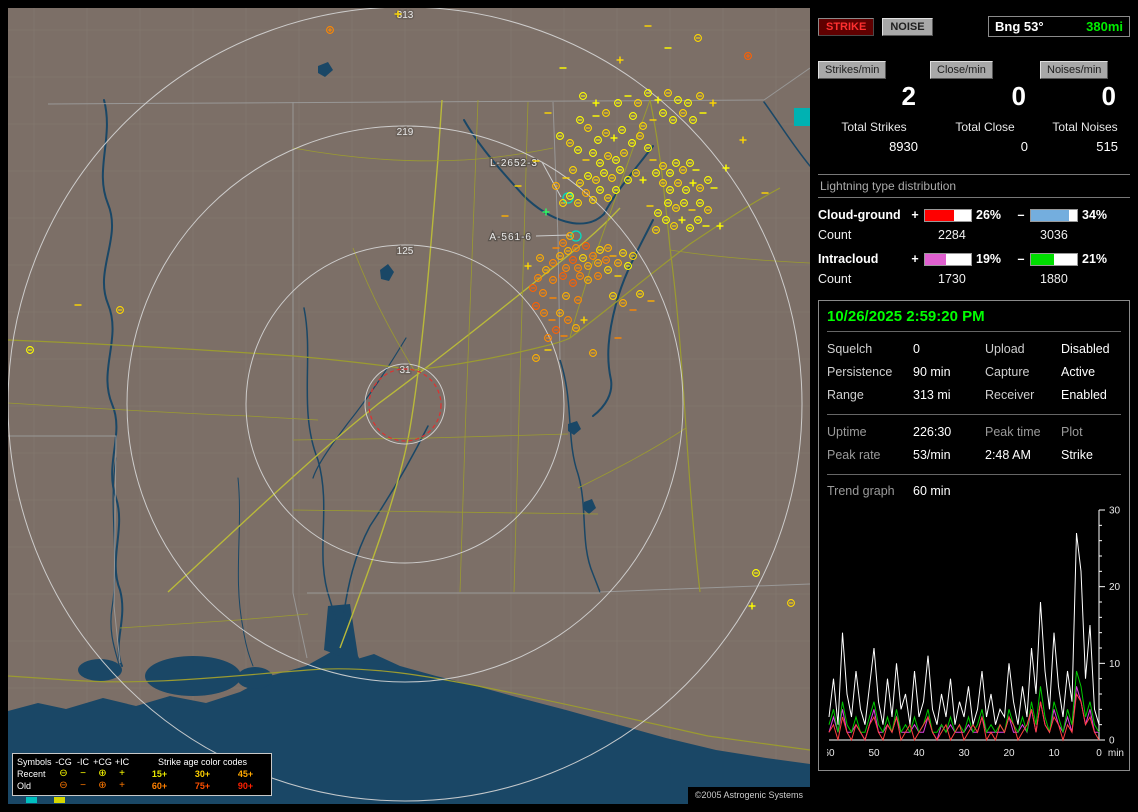 This screenshot has width=1138, height=812. What do you see at coordinates (1024, 146) in the screenshot?
I see `total-close-value: 0` at bounding box center [1024, 146].